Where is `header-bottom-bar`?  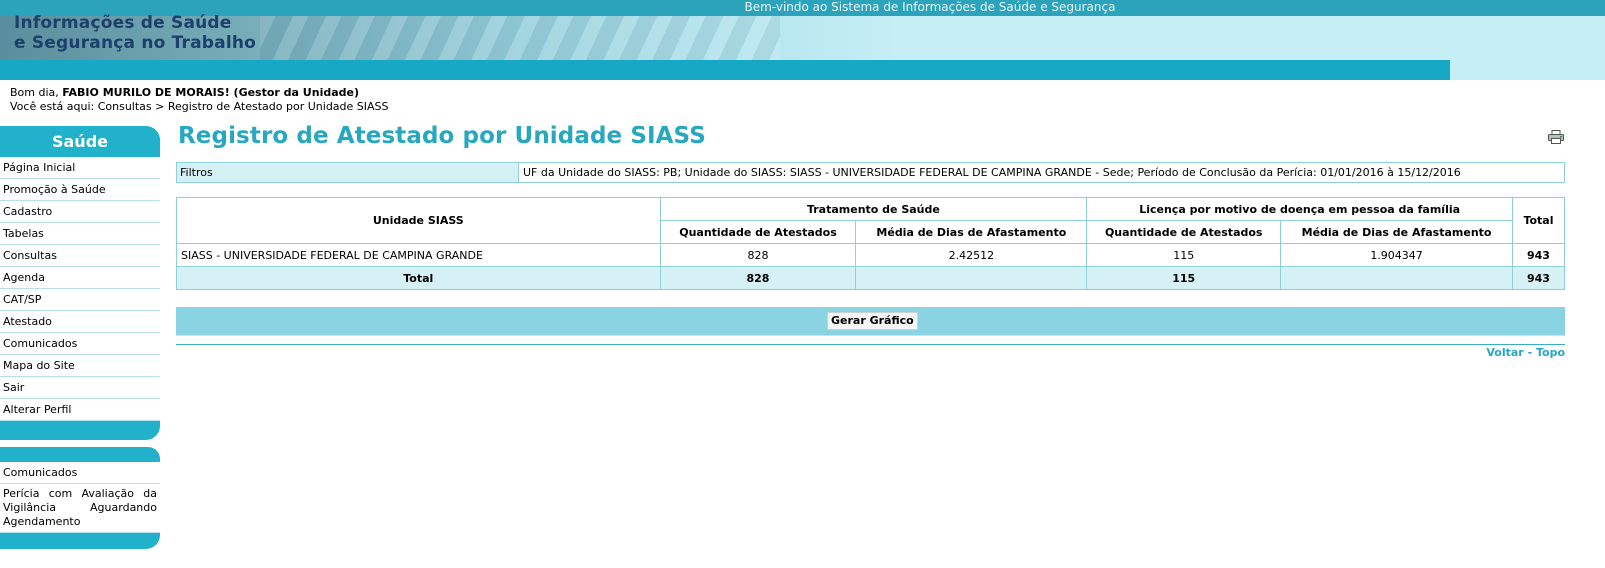 header-bottom-bar is located at coordinates (725, 70).